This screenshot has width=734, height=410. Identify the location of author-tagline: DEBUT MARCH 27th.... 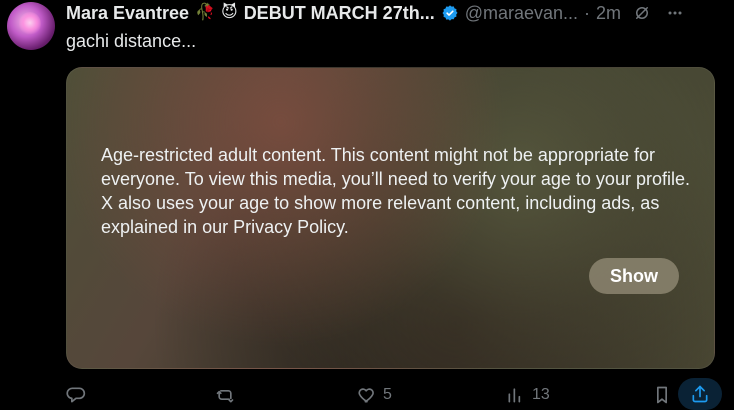
(339, 13).